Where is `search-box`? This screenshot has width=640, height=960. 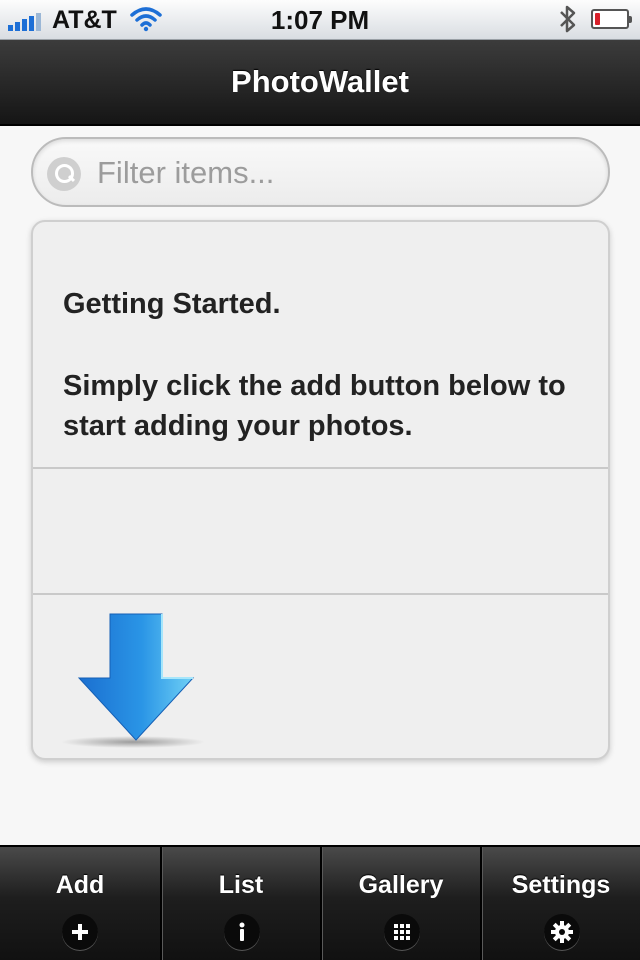 search-box is located at coordinates (320, 172).